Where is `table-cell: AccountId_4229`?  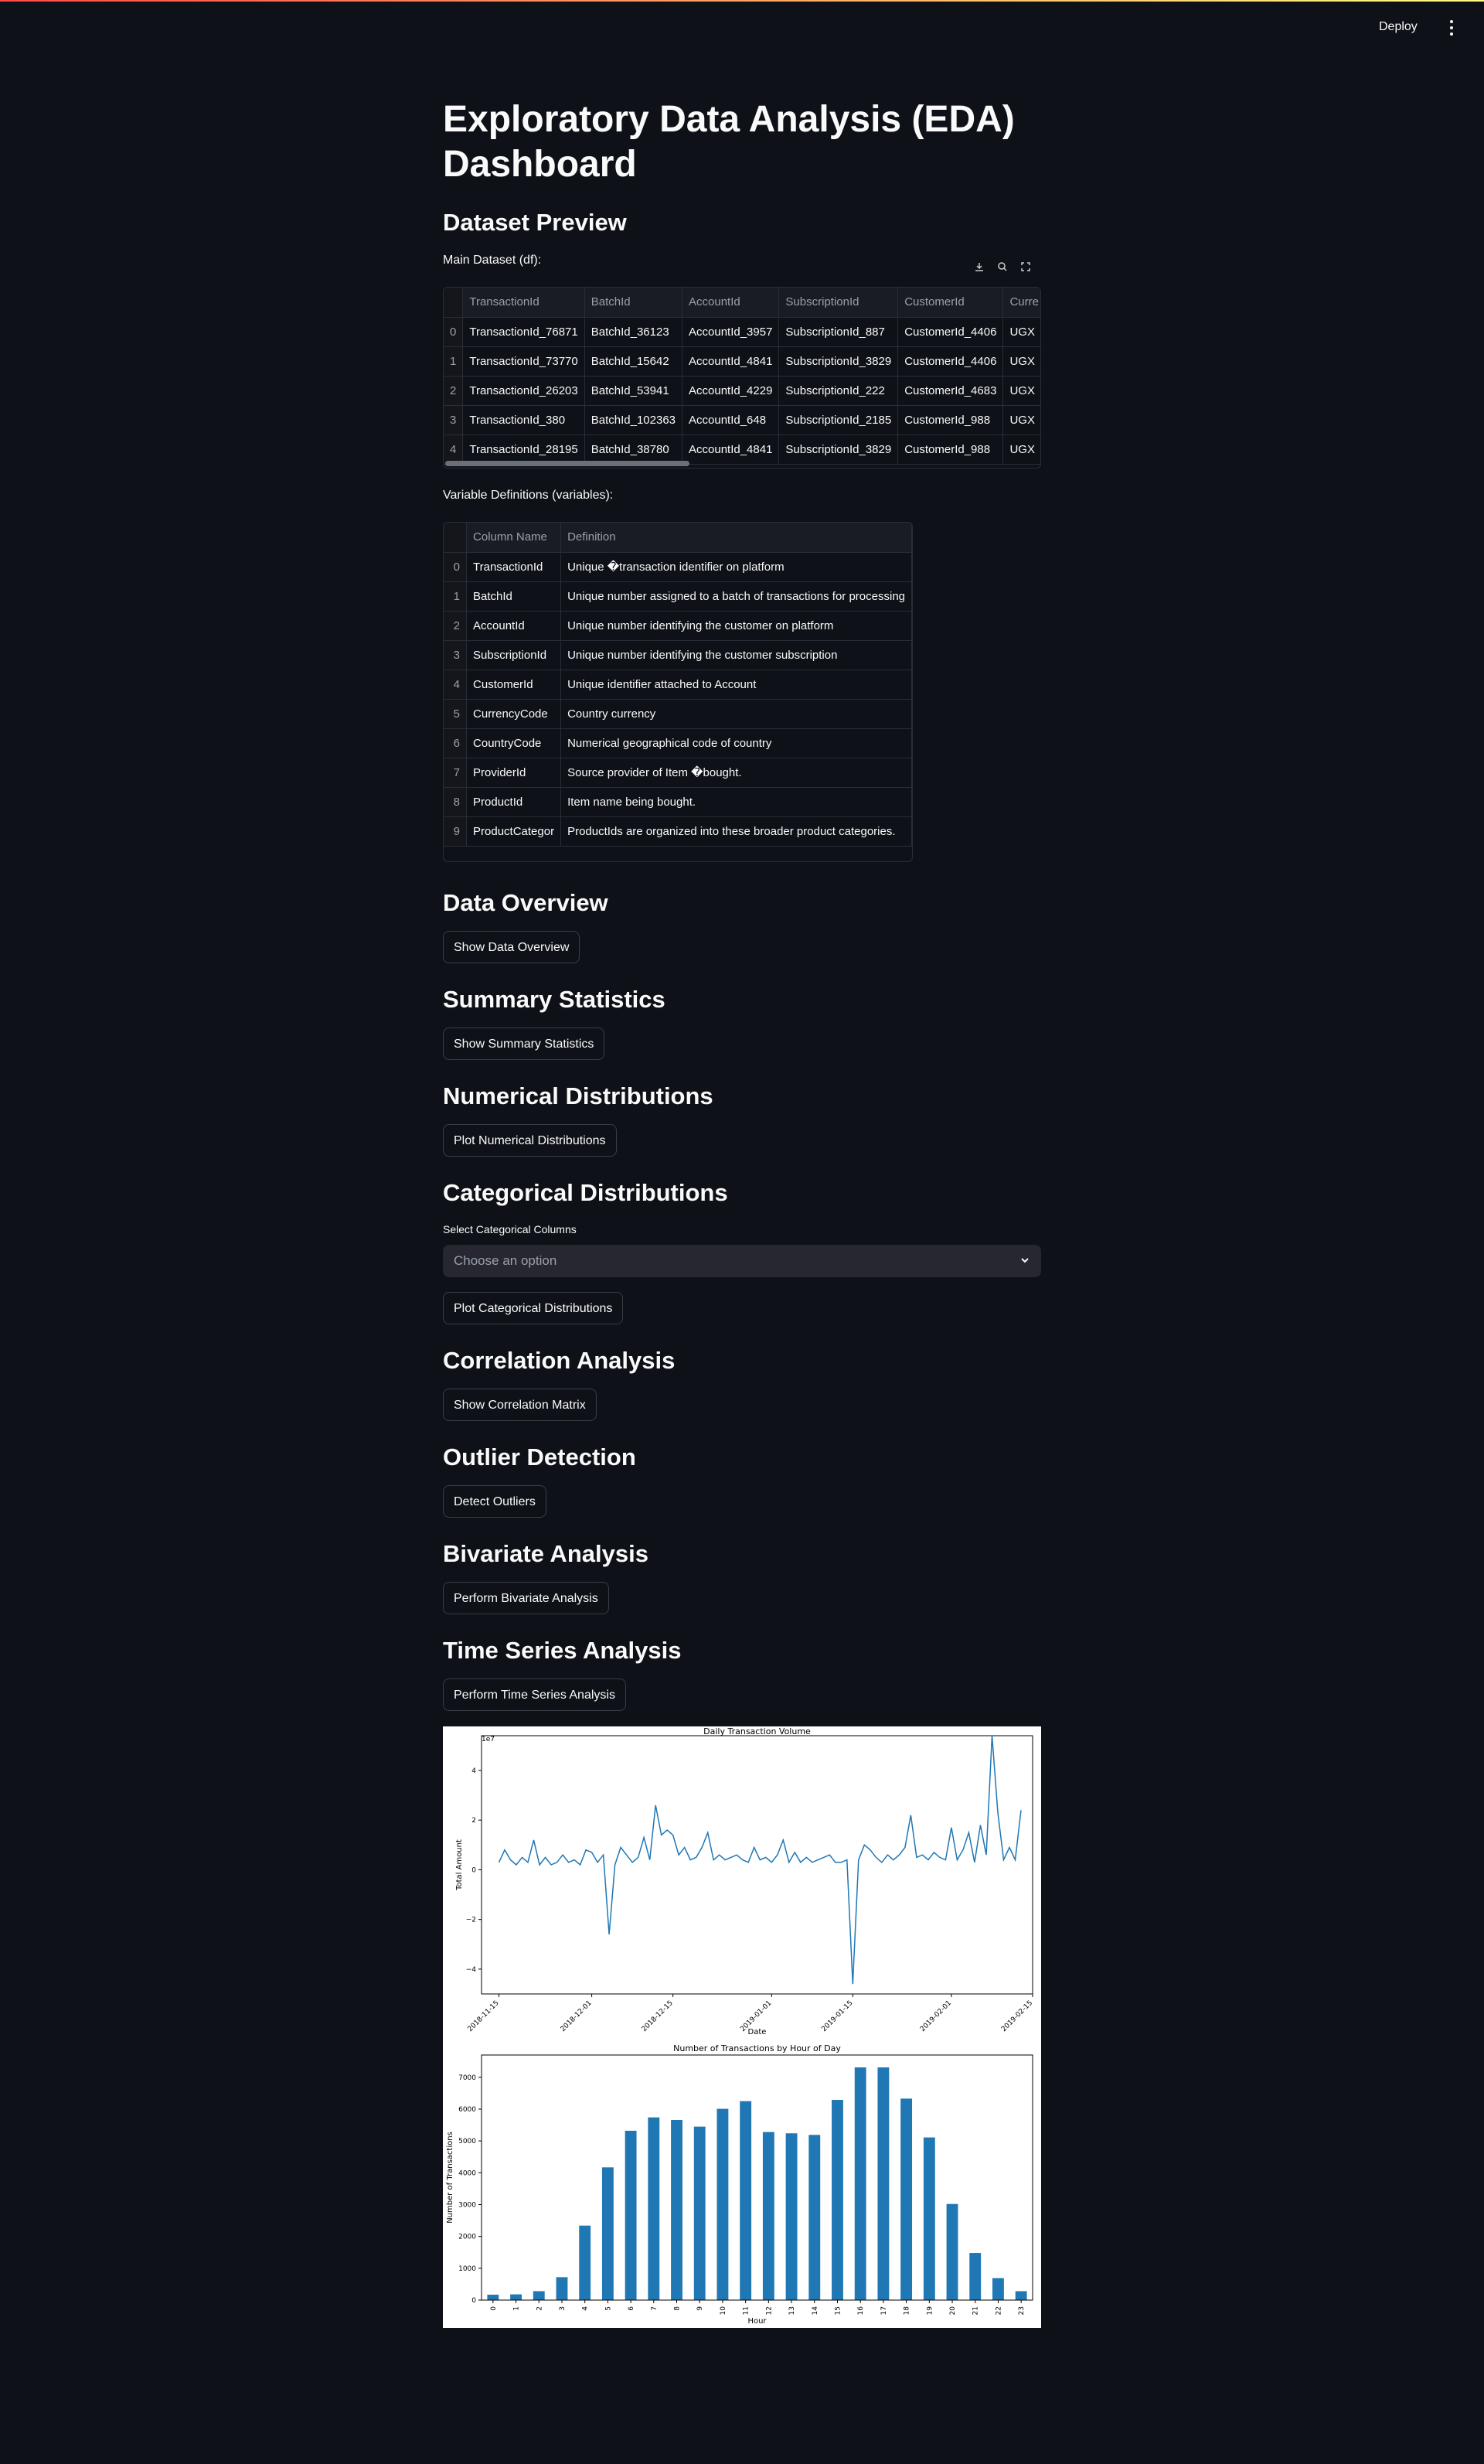 table-cell: AccountId_4229 is located at coordinates (731, 391).